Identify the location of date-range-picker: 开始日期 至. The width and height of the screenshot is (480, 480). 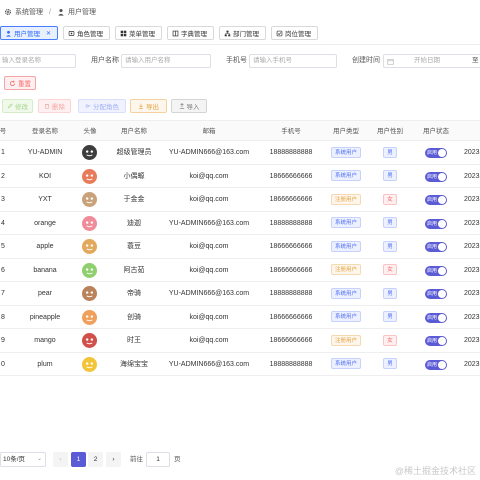
(431, 61).